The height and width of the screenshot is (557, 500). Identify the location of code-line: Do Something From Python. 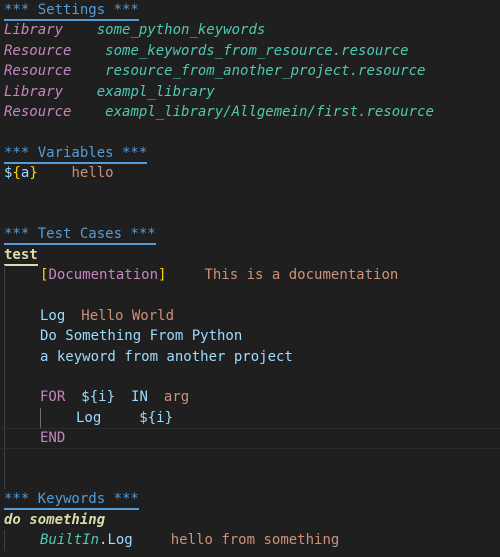
(250, 336).